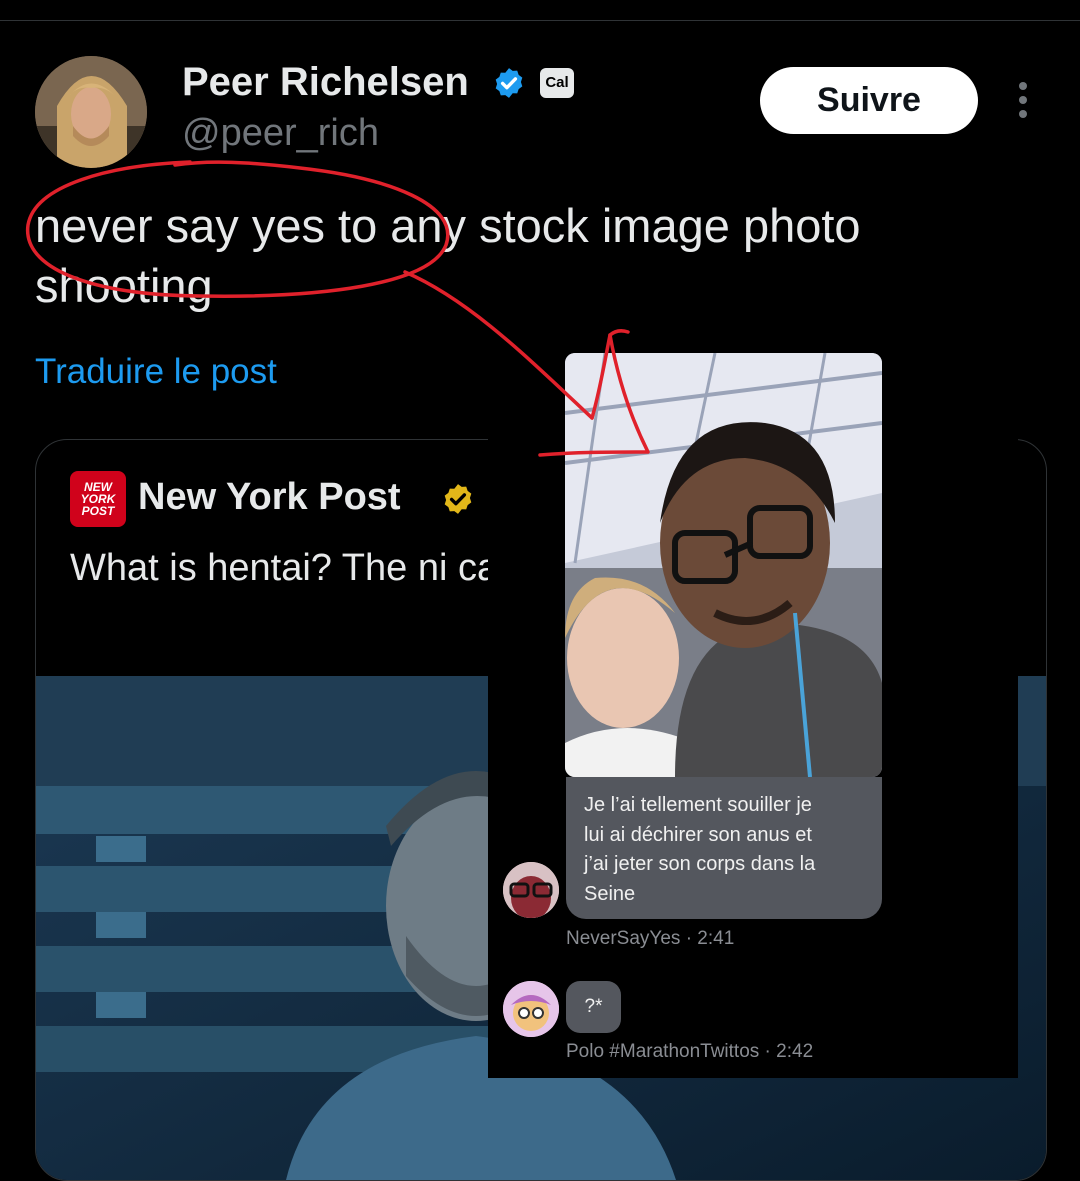  What do you see at coordinates (98, 499) in the screenshot?
I see `nyp-logo: NEW YORK POST` at bounding box center [98, 499].